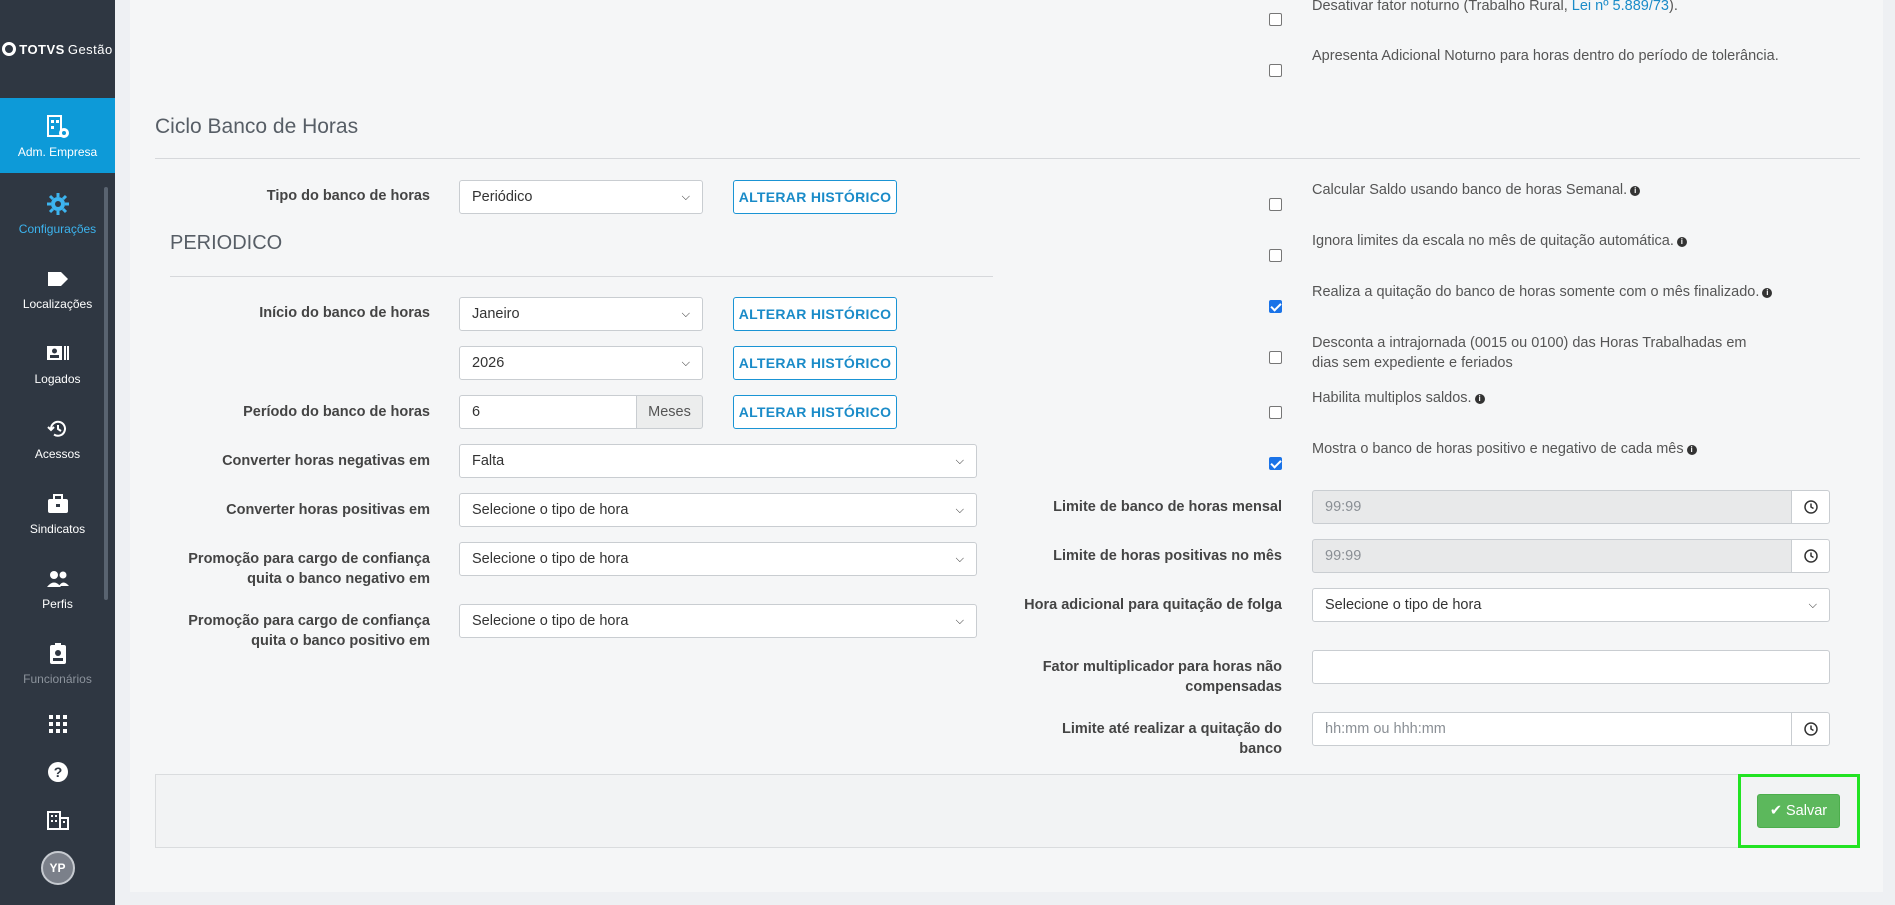 This screenshot has height=905, width=1895. Describe the element at coordinates (1275, 204) in the screenshot. I see `saldo-semanal-checkbox` at that location.